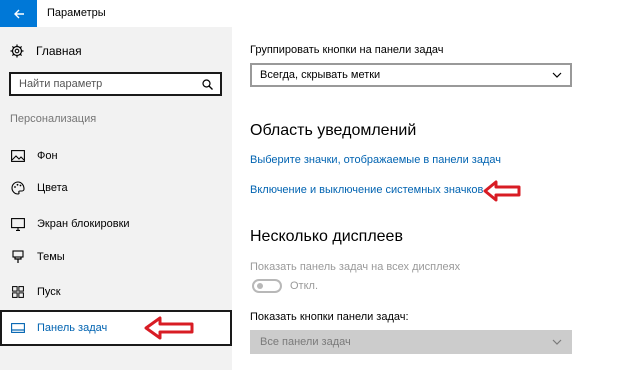 This screenshot has height=370, width=623. Describe the element at coordinates (18, 257) in the screenshot. I see `brush-icon` at that location.